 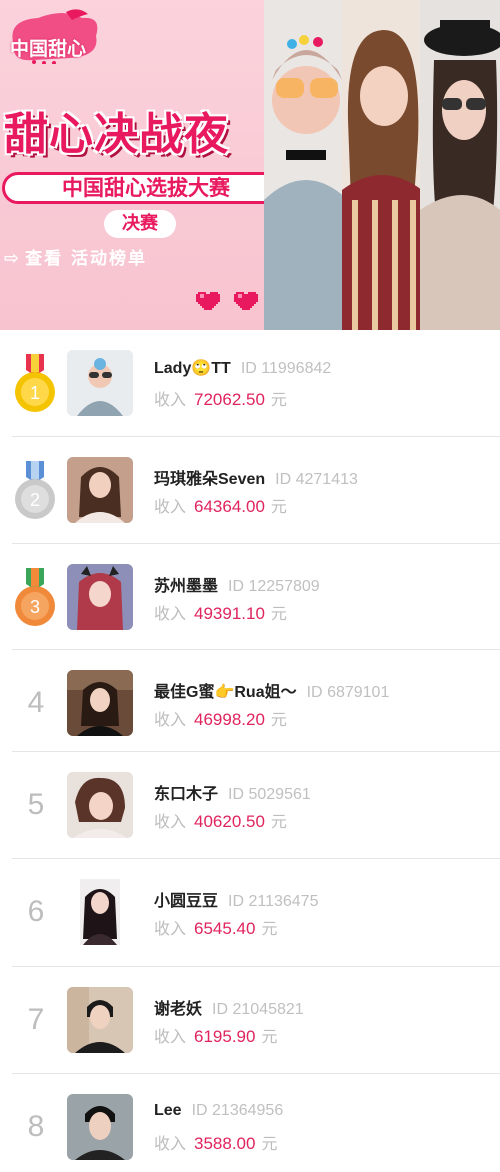 I want to click on view-link-label: 查看 活动榜单, so click(x=86, y=259).